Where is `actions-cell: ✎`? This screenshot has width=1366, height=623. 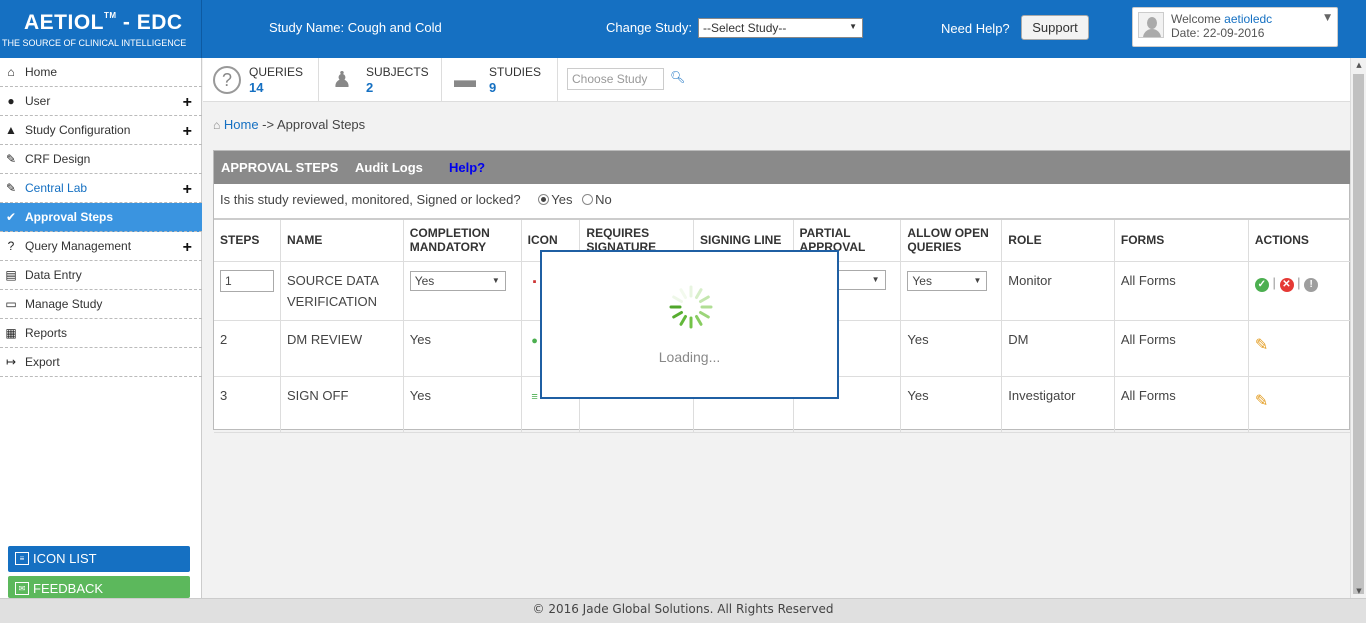
actions-cell: ✎ is located at coordinates (1299, 348).